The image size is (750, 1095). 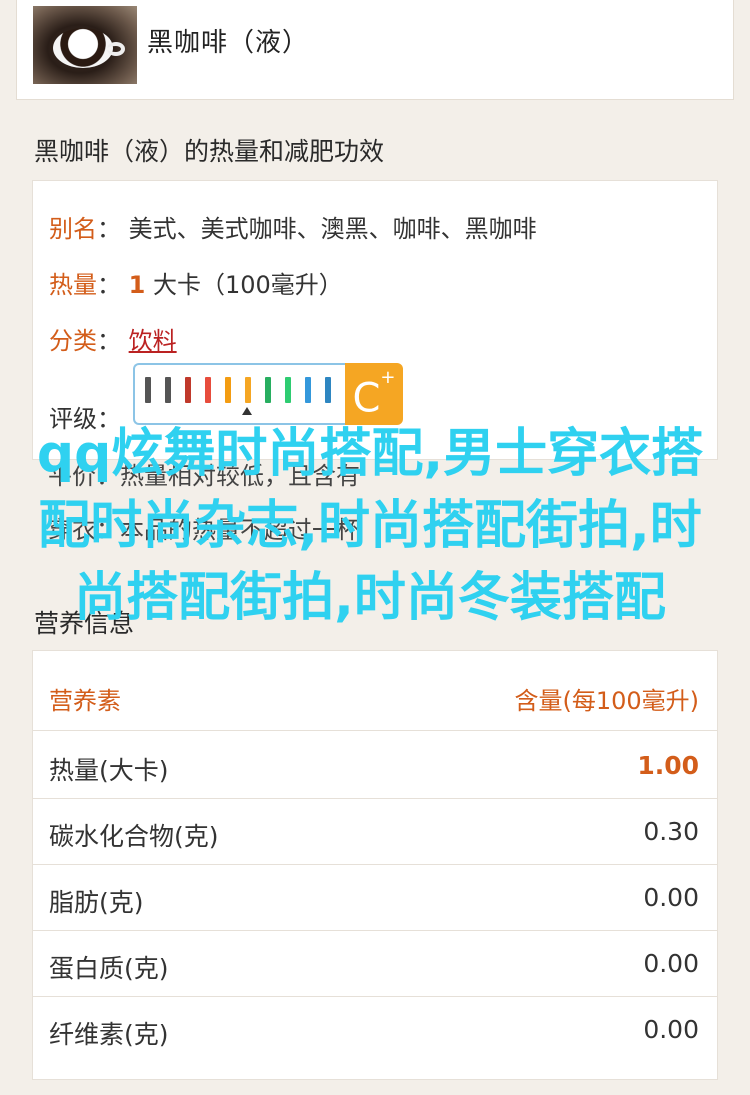 What do you see at coordinates (375, 766) in the screenshot?
I see `table-row: 热量(大卡) 1.00` at bounding box center [375, 766].